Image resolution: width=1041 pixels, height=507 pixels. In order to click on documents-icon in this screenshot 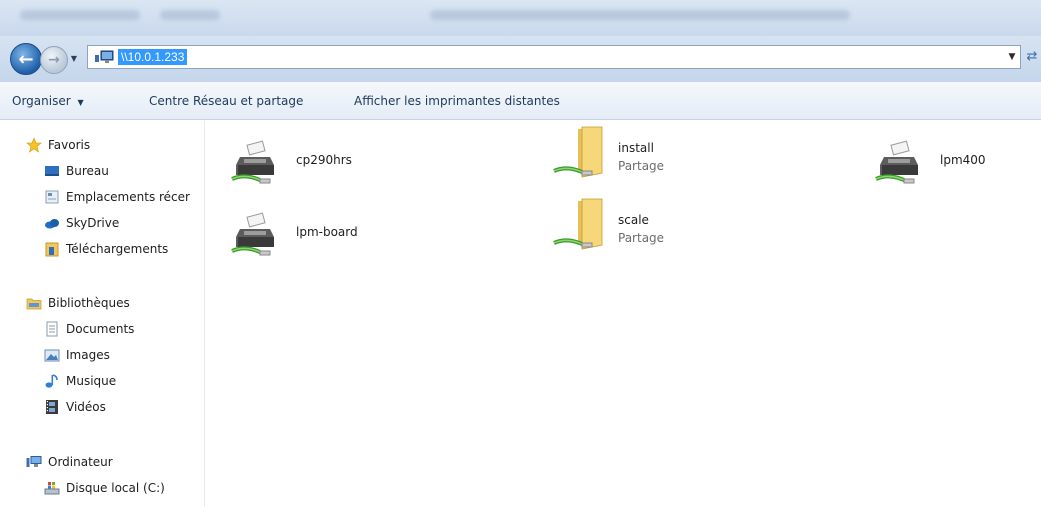, I will do `click(52, 329)`.